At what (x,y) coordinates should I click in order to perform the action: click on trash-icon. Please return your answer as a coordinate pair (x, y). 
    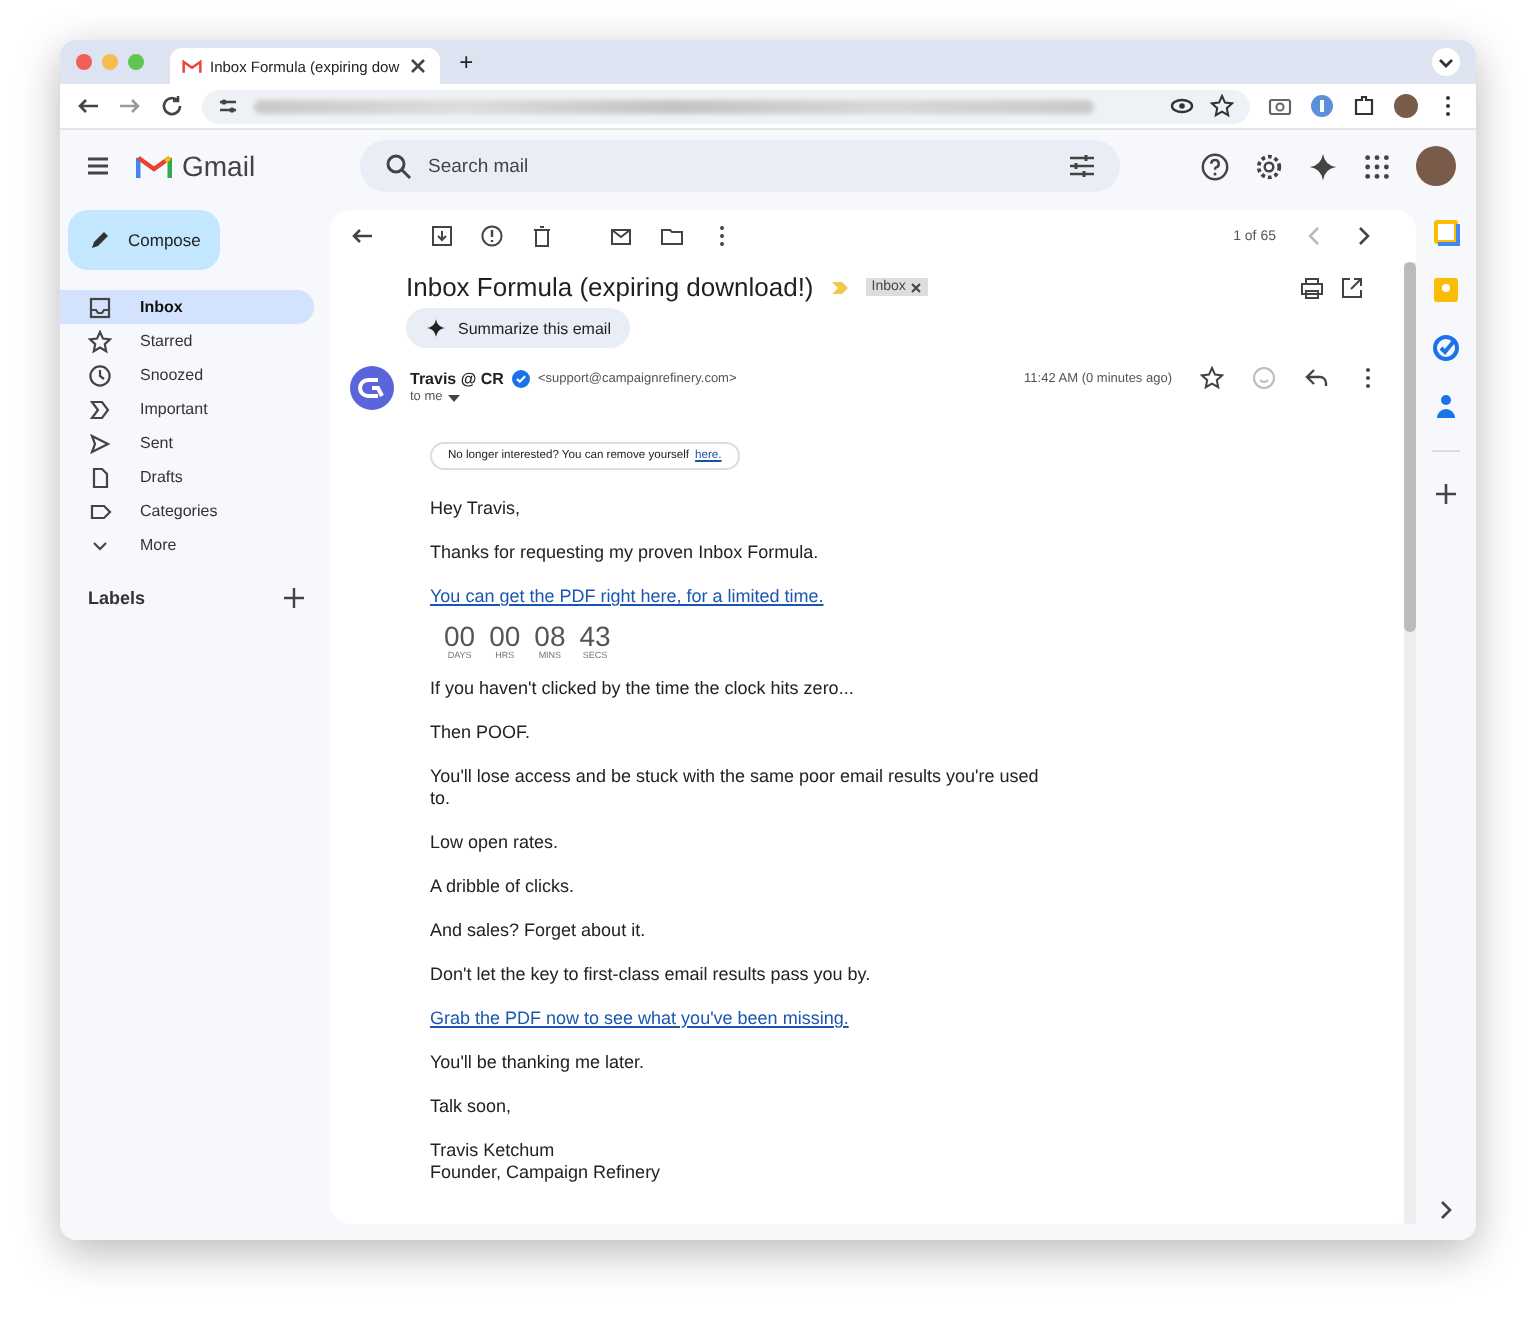
    Looking at the image, I should click on (542, 236).